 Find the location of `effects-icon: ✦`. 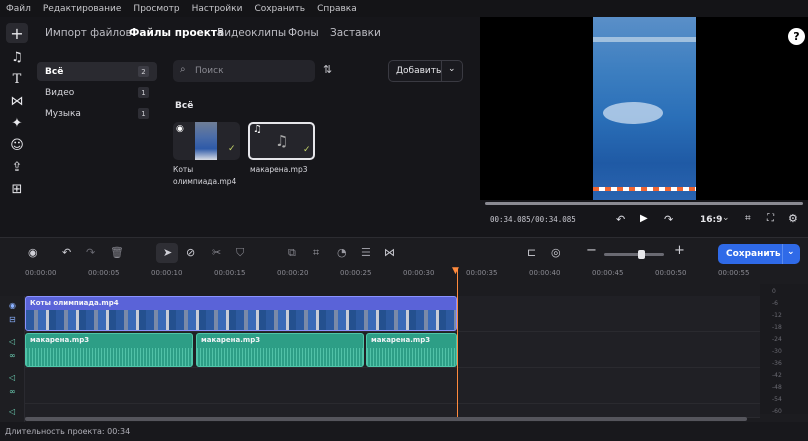

effects-icon: ✦ is located at coordinates (17, 123).